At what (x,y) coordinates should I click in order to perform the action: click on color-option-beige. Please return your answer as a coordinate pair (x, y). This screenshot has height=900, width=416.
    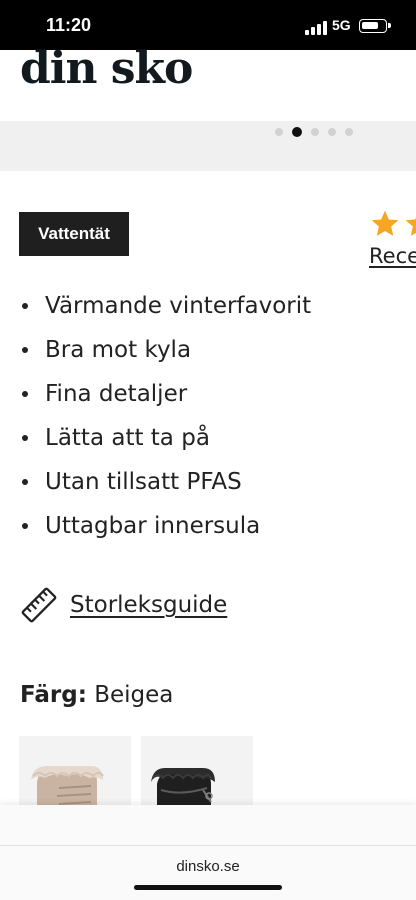
    Looking at the image, I should click on (75, 776).